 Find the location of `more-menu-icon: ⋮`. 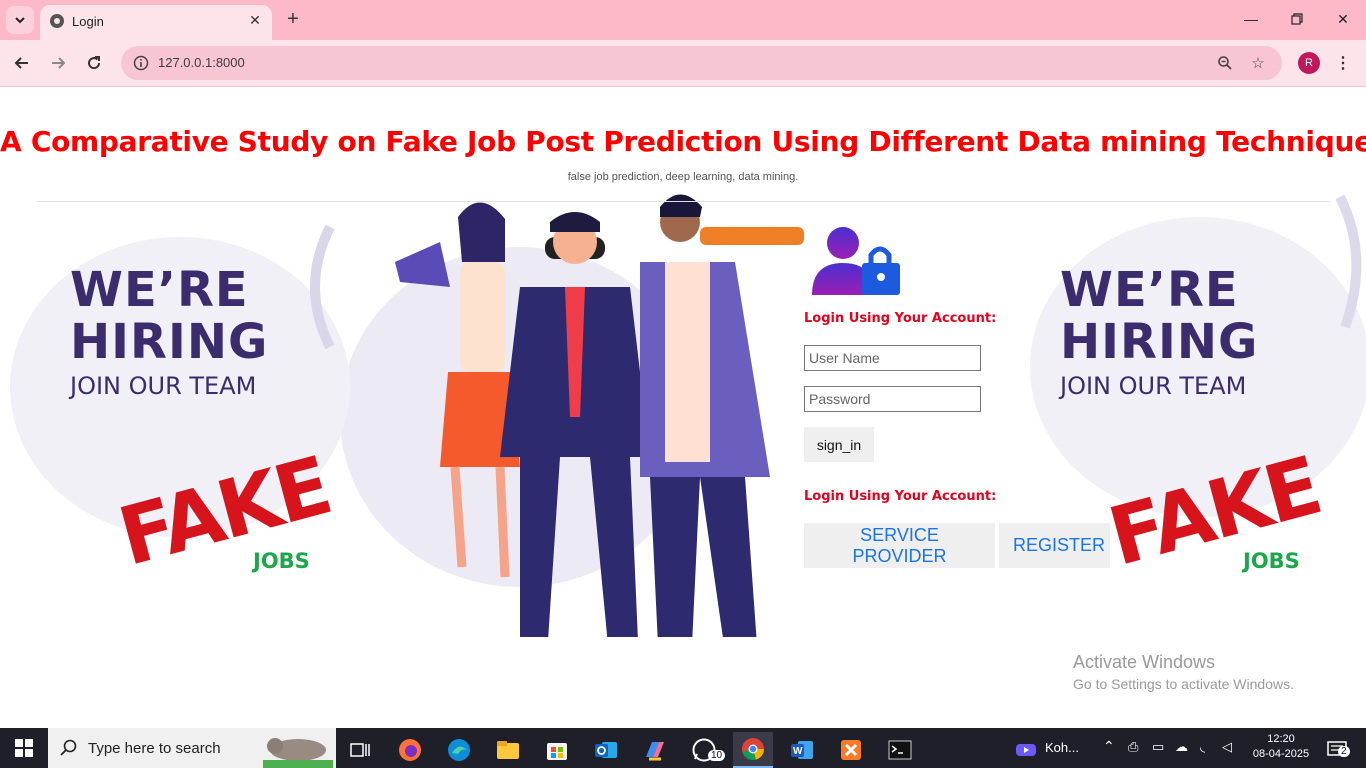

more-menu-icon: ⋮ is located at coordinates (1343, 63).